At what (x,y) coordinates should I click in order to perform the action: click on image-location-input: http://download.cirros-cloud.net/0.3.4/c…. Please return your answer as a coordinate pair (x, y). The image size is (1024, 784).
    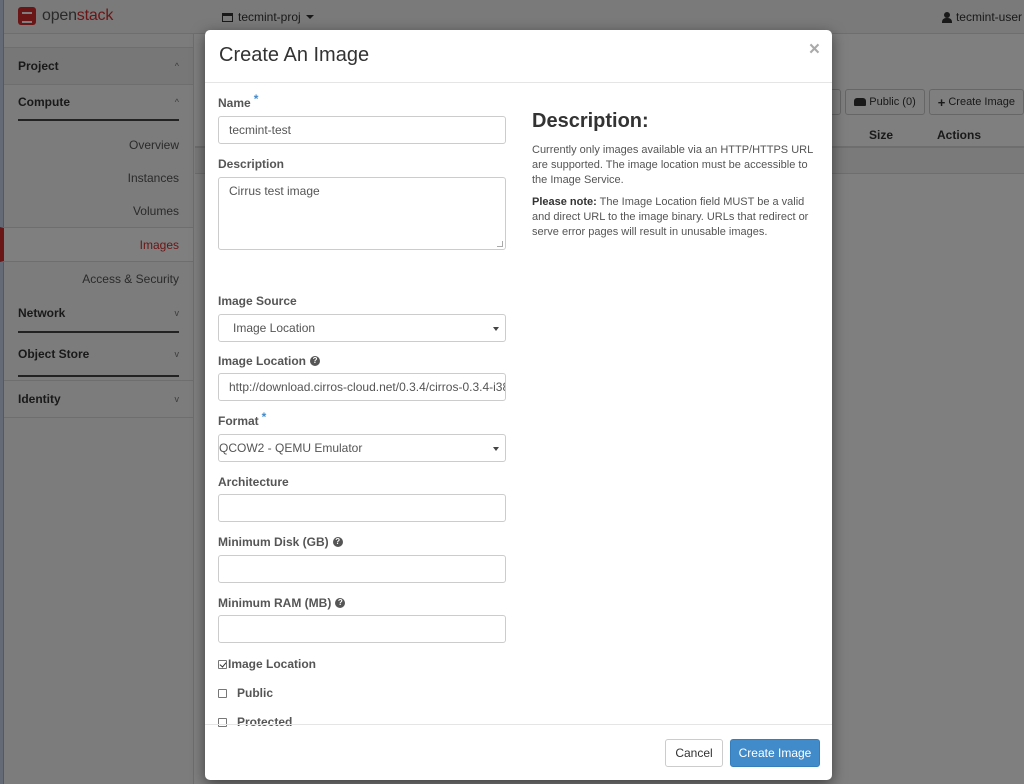
    Looking at the image, I should click on (362, 387).